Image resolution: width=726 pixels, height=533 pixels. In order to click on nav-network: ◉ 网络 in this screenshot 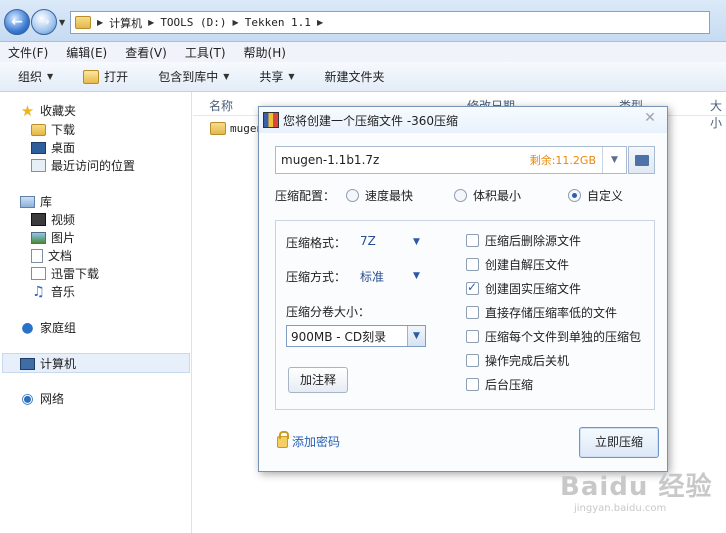, I will do `click(42, 398)`.